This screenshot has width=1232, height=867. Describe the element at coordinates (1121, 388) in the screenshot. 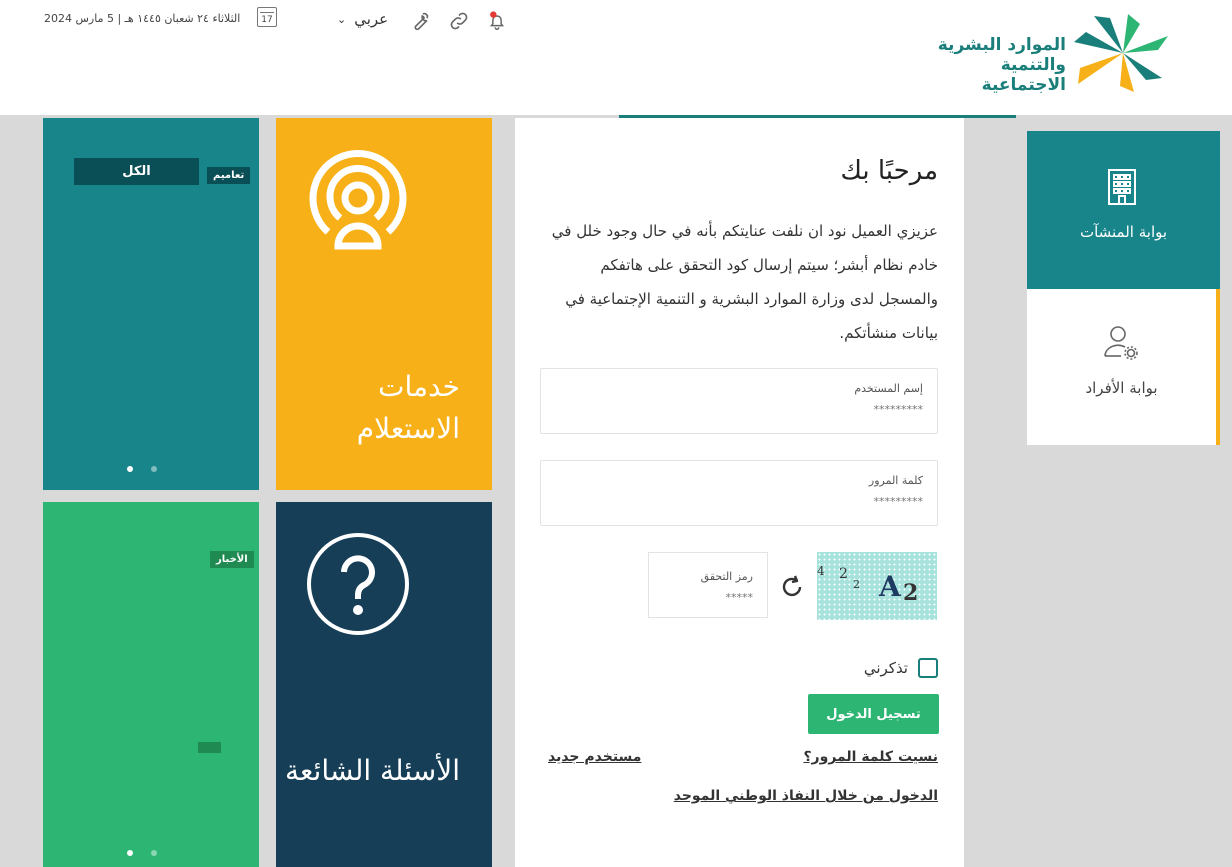

I see `individuals-portal-label: بوابة الأفراد` at that location.